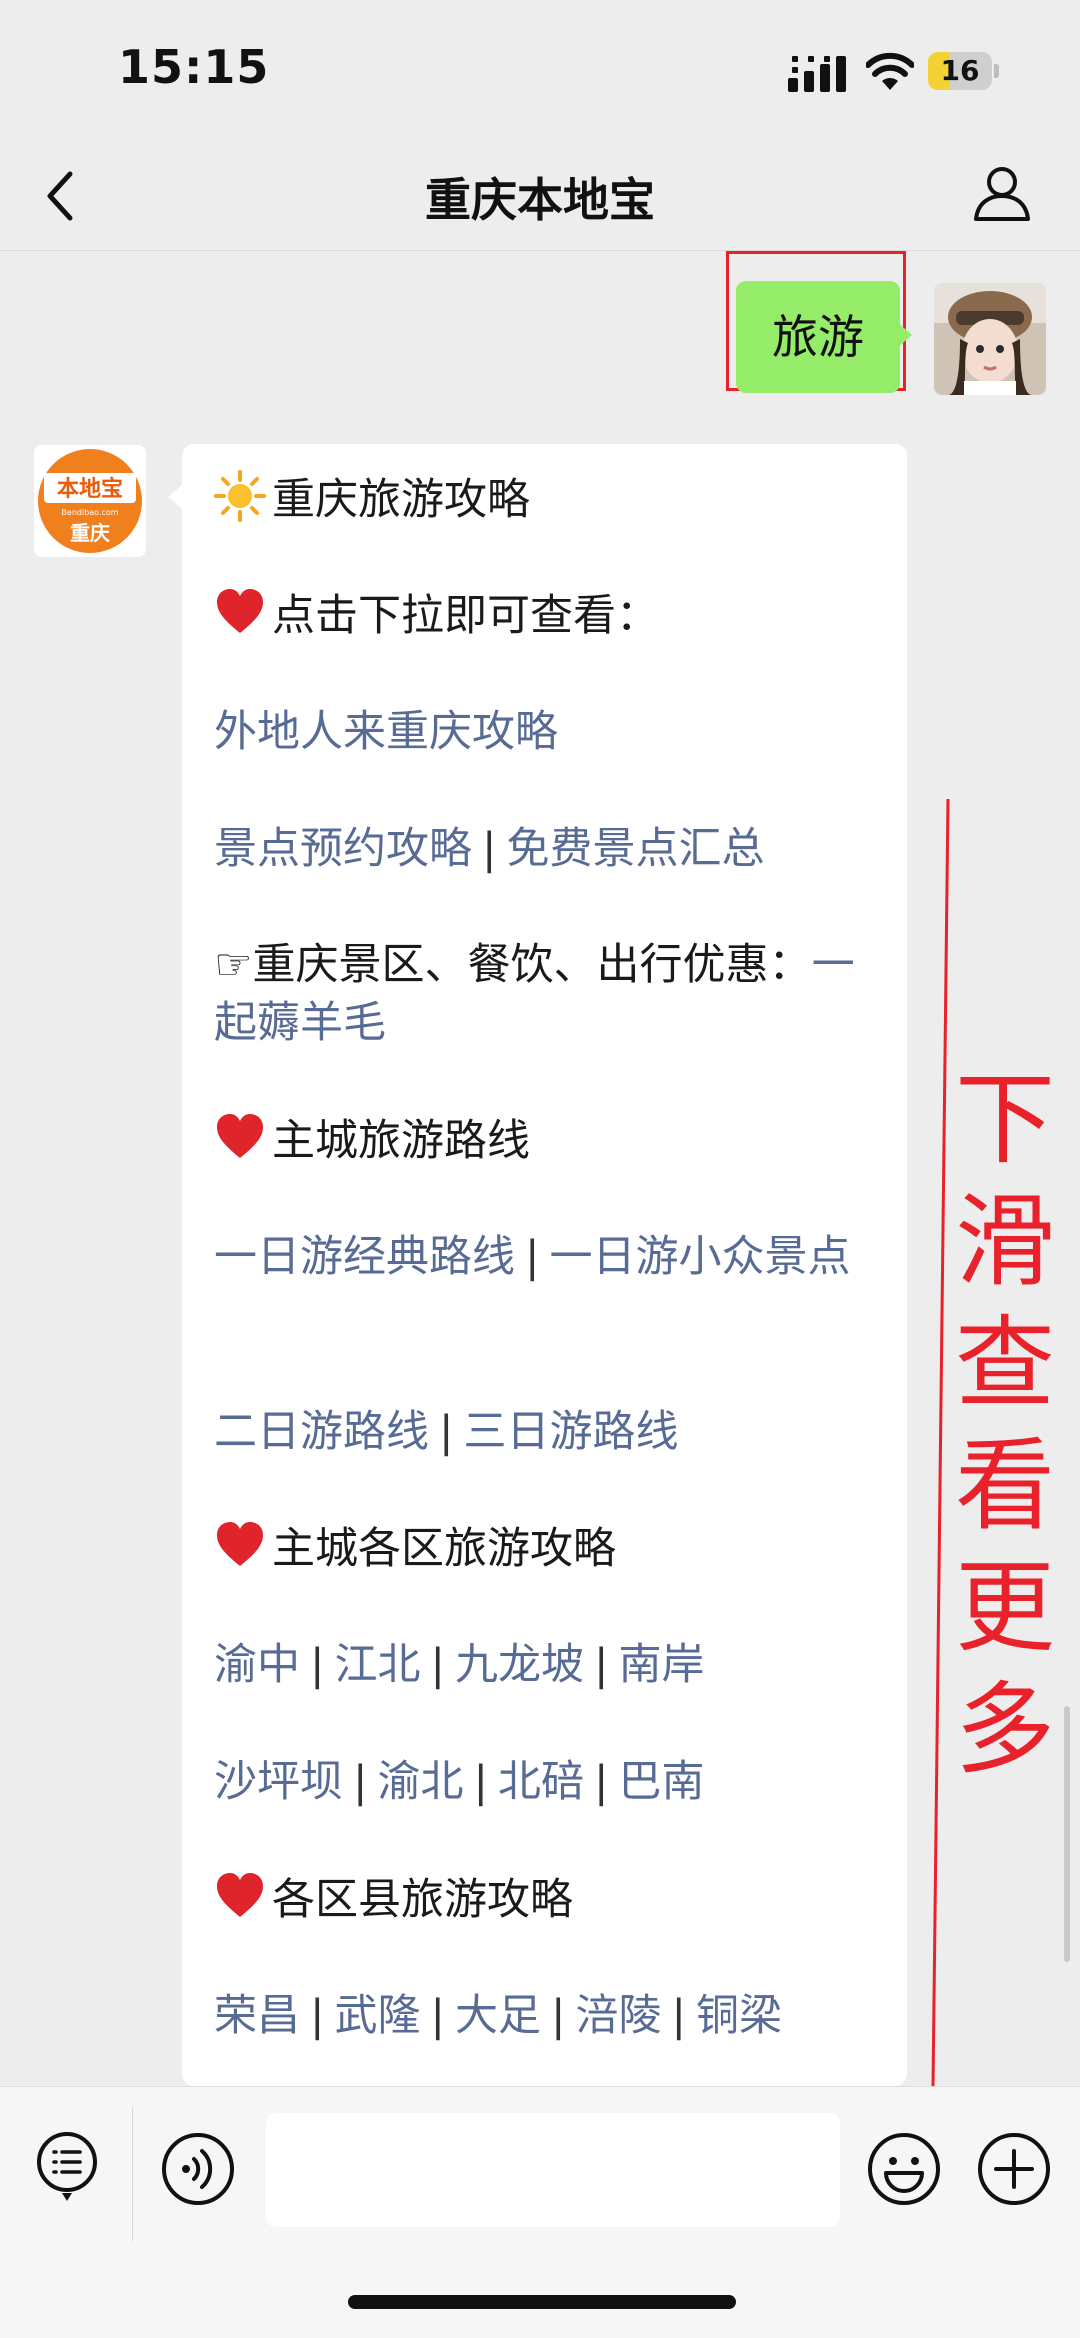 Image resolution: width=1080 pixels, height=2338 pixels. I want to click on message-heading-counties: 各区县旅游攻略, so click(549, 1899).